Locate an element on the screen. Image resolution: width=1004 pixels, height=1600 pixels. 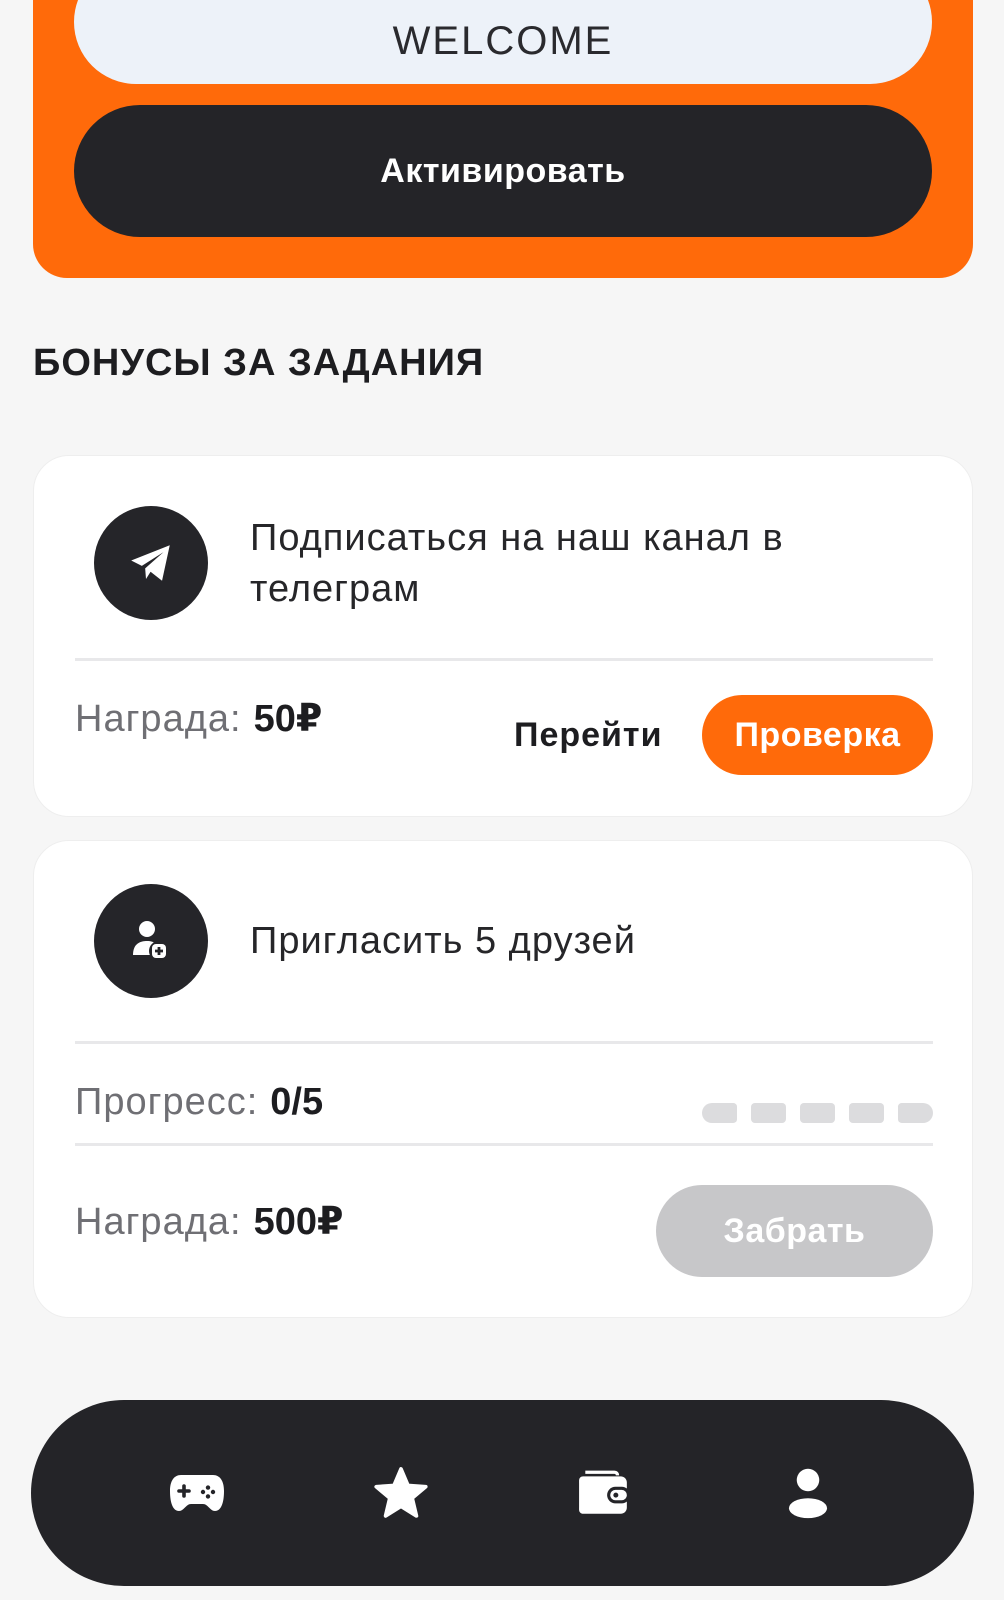
wallet-icon is located at coordinates (605, 1492).